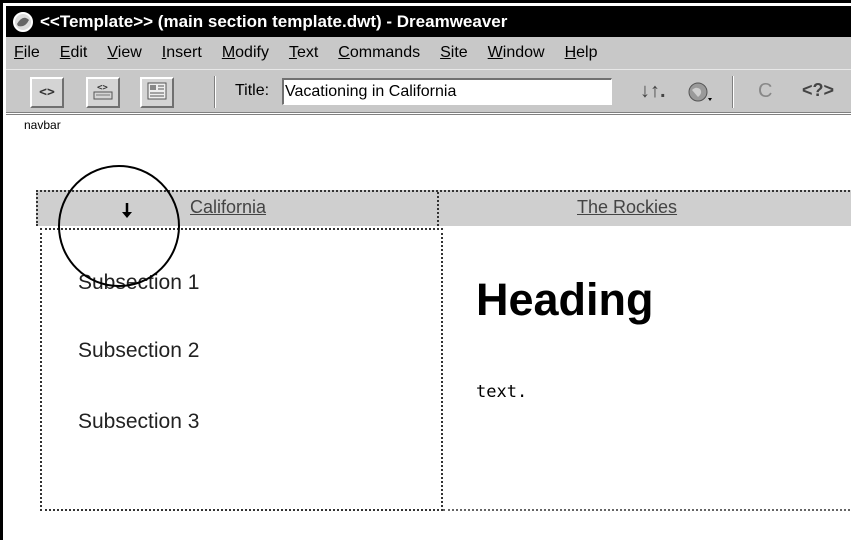  What do you see at coordinates (627, 207) in the screenshot?
I see `nav-link-the-rockies: The Rockies` at bounding box center [627, 207].